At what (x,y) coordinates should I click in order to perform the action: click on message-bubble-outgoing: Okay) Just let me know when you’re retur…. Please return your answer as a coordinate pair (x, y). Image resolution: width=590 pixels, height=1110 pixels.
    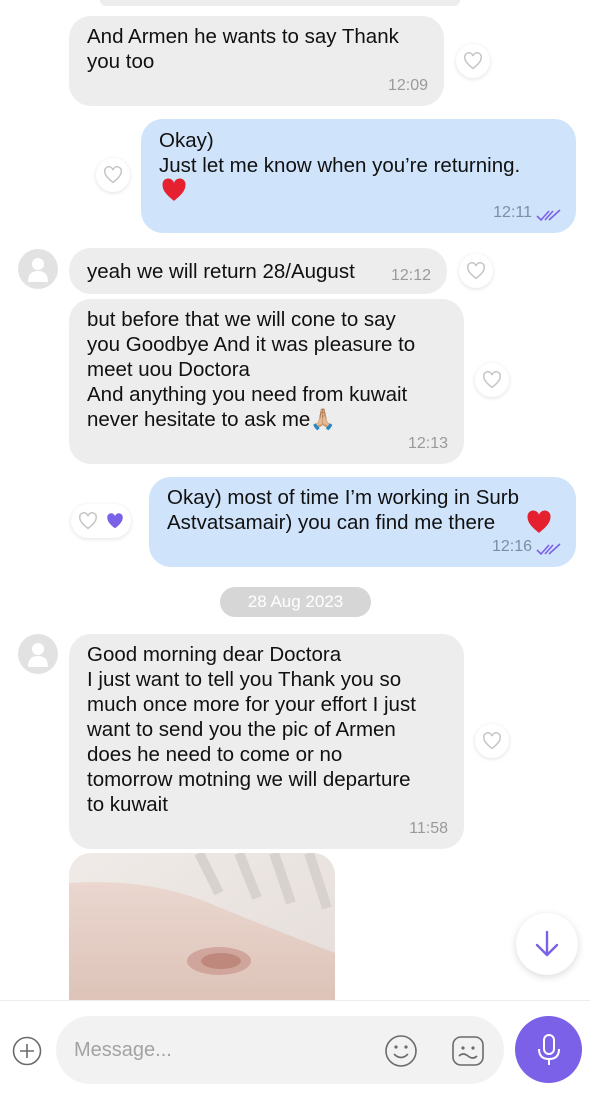
    Looking at the image, I should click on (358, 176).